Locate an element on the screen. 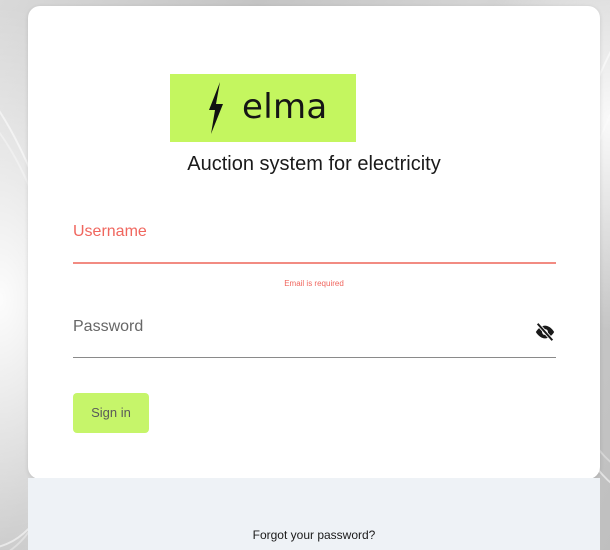  logo-text: elma is located at coordinates (285, 107).